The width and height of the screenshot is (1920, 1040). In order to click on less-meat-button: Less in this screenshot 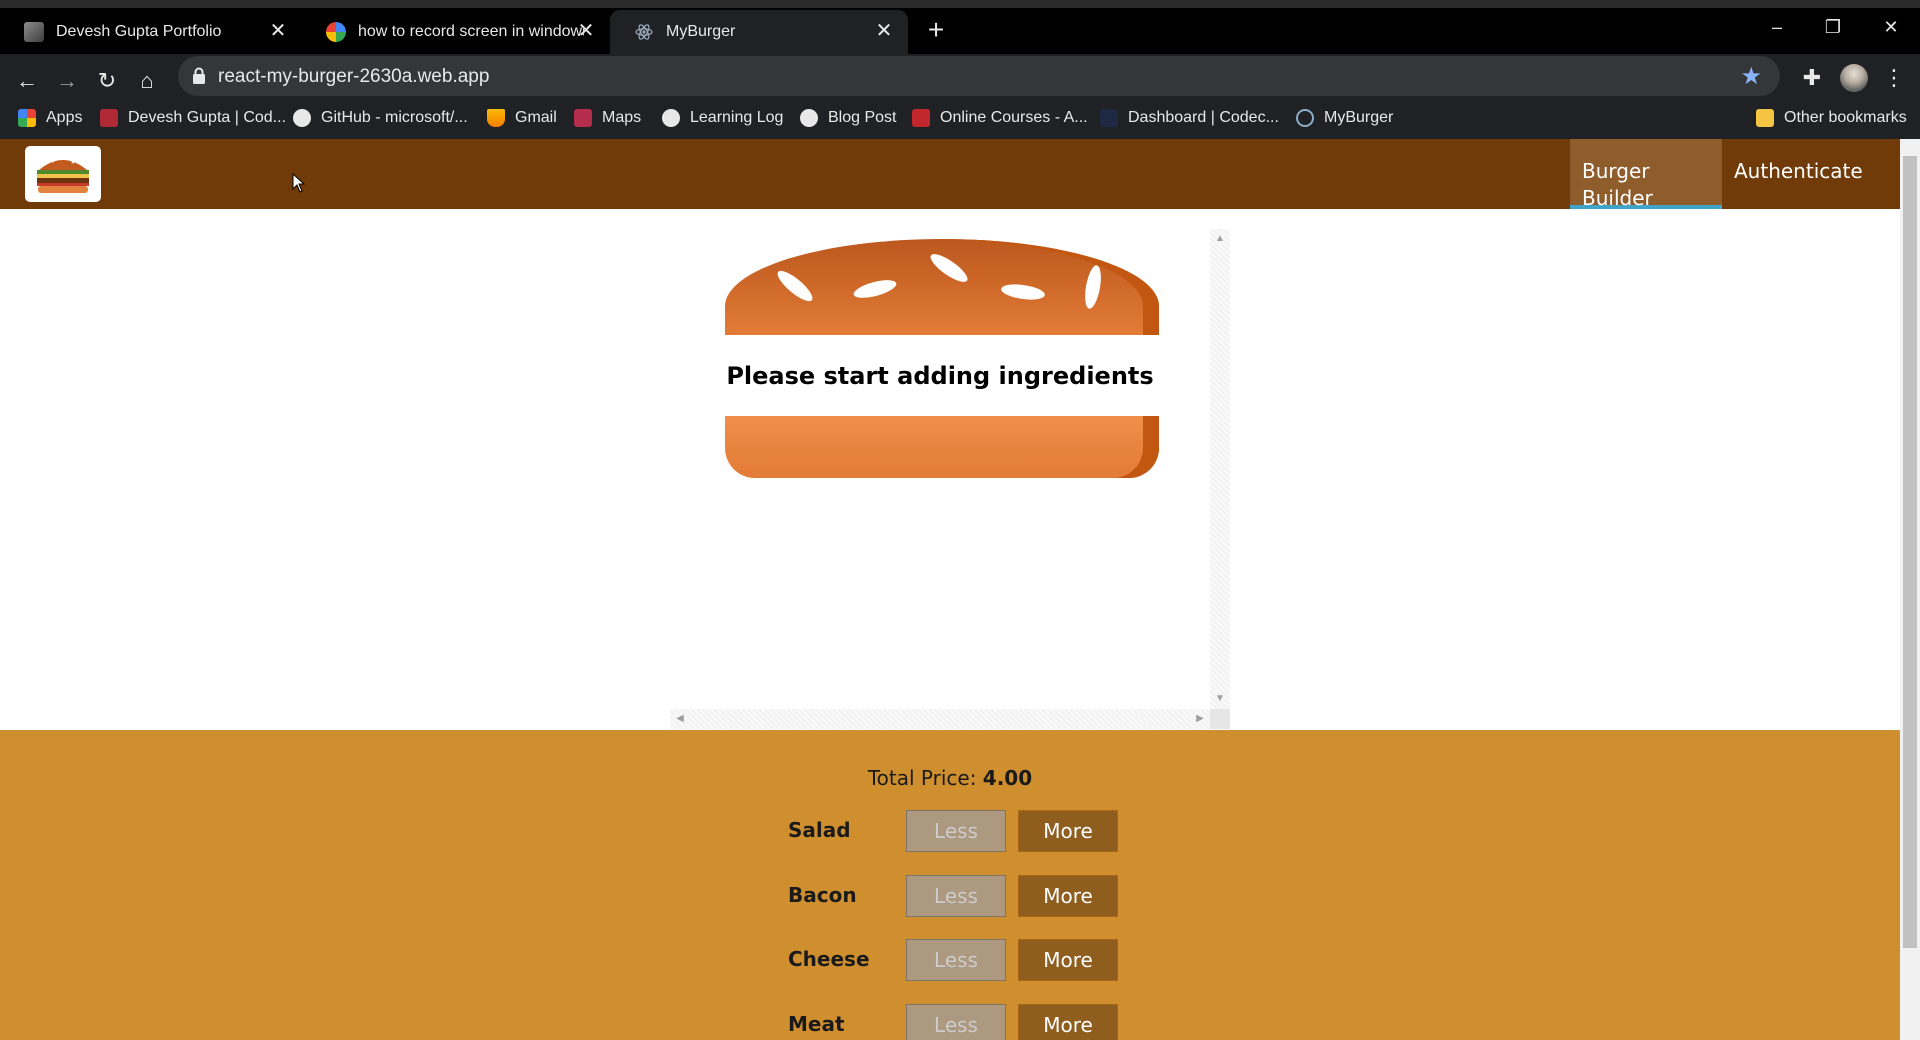, I will do `click(956, 1022)`.